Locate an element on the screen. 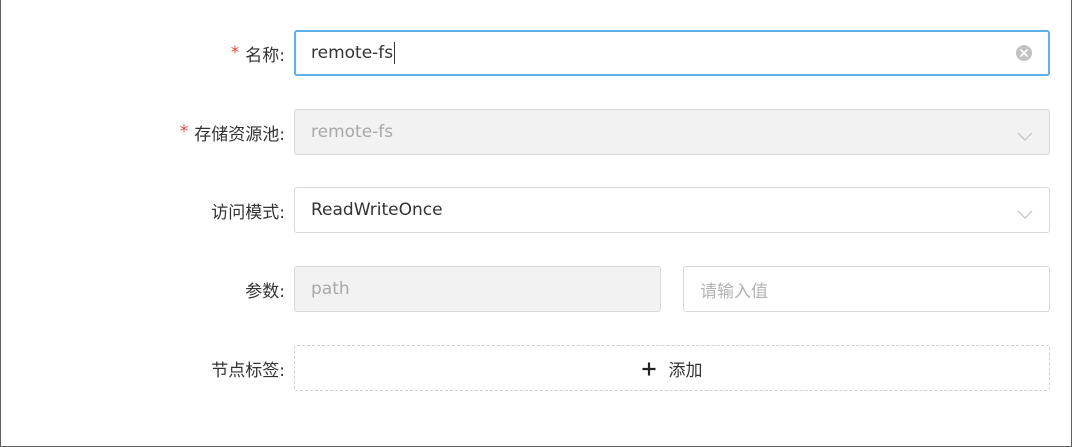 This screenshot has width=1072, height=447. form-row-node-labels: 节点标签: 添加 is located at coordinates (536, 368).